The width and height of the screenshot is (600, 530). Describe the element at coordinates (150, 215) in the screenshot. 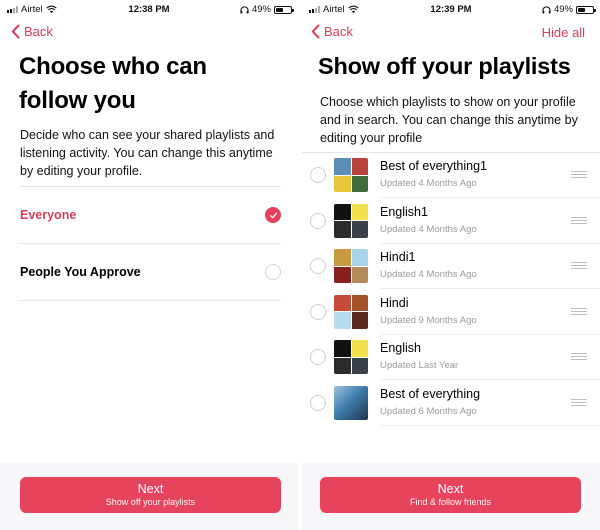

I see `option-everyone: Everyone` at that location.